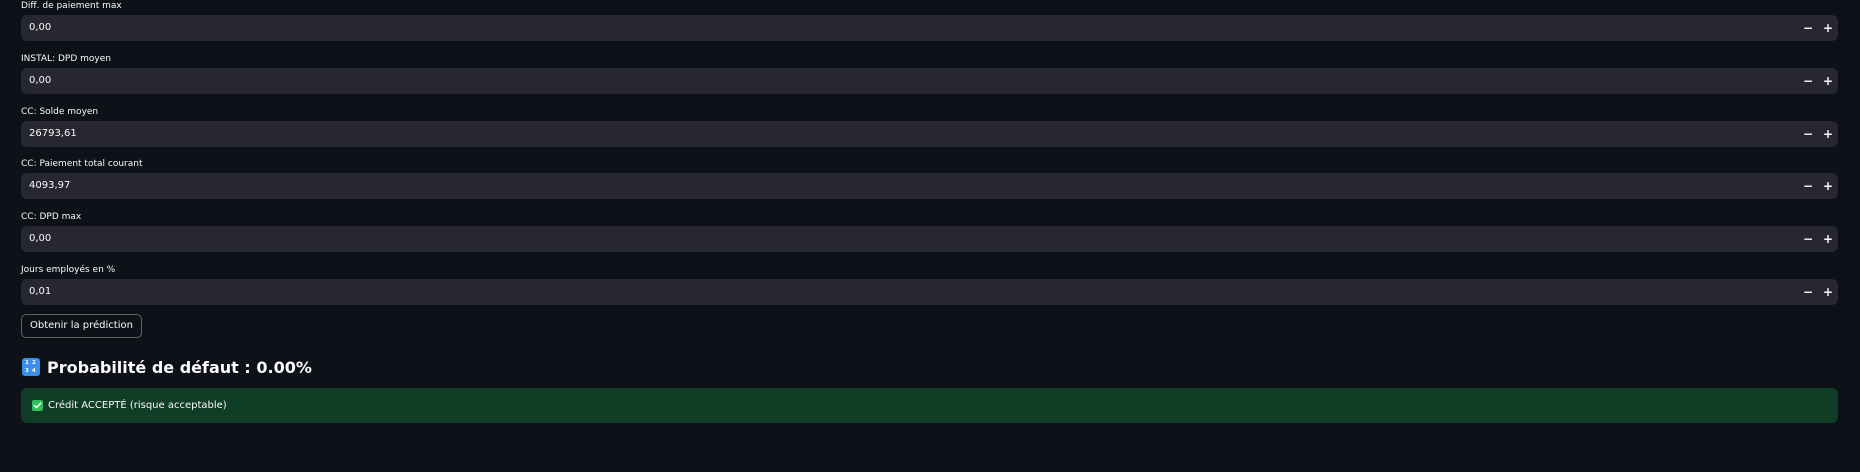 The width and height of the screenshot is (1860, 472). Describe the element at coordinates (81, 326) in the screenshot. I see `predict-button: Obtenir la prédiction` at that location.